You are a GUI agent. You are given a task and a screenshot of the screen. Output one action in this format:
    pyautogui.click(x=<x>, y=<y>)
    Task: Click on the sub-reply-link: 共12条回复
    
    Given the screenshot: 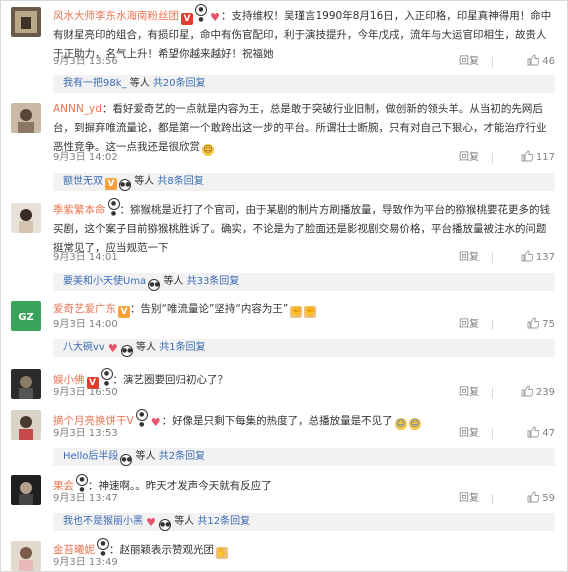 What is the action you would take?
    pyautogui.click(x=223, y=521)
    